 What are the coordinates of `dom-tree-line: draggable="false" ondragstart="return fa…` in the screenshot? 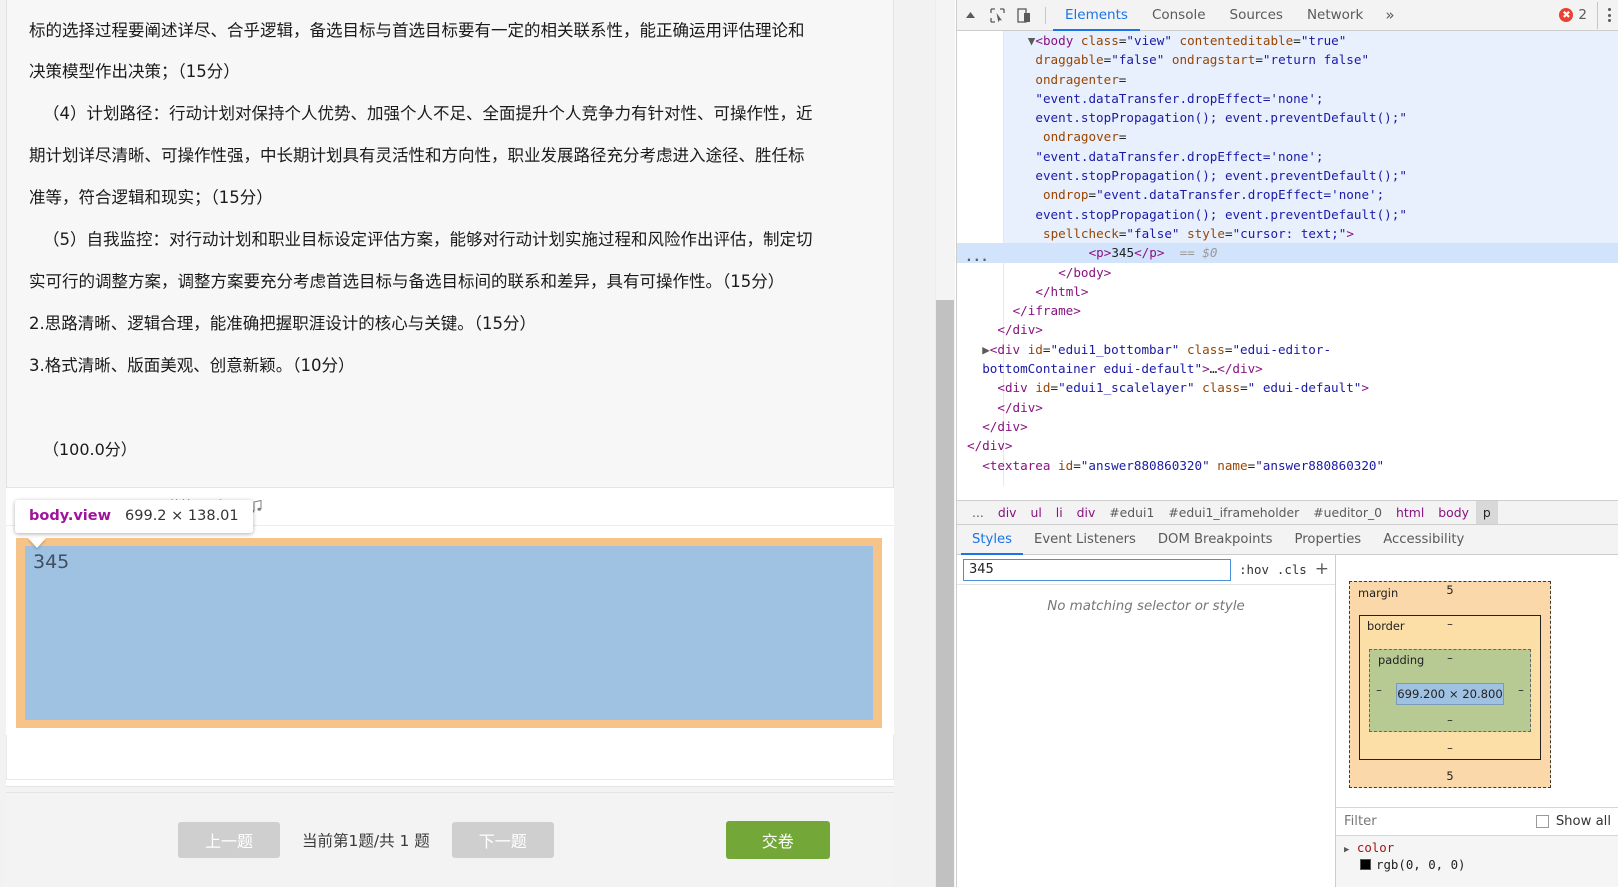 It's located at (1287, 59).